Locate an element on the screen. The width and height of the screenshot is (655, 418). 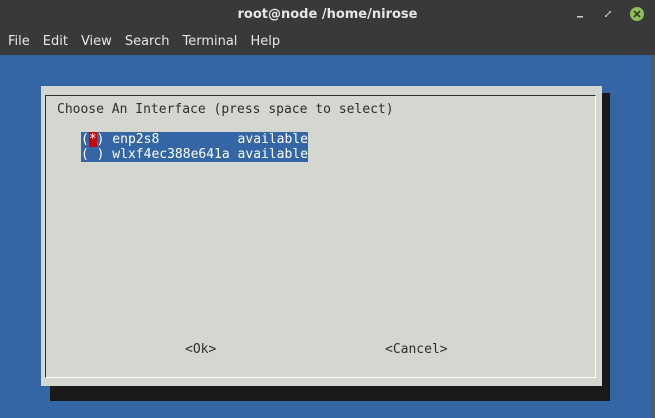
title-bar: root@node /home/nirose is located at coordinates (327, 14).